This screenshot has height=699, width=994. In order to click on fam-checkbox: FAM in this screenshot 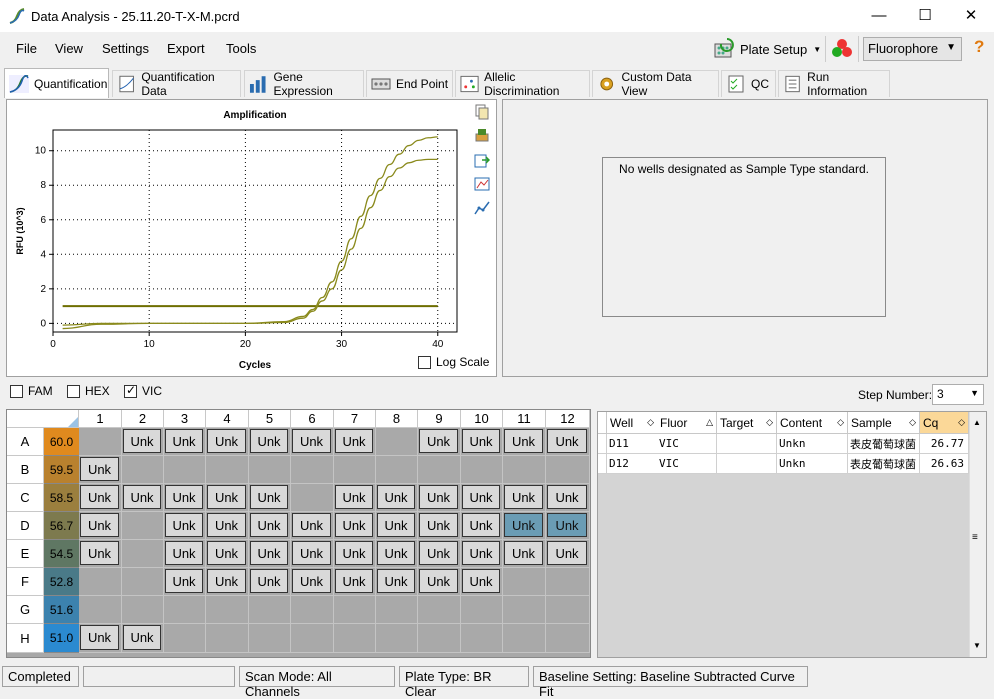, I will do `click(31, 391)`.